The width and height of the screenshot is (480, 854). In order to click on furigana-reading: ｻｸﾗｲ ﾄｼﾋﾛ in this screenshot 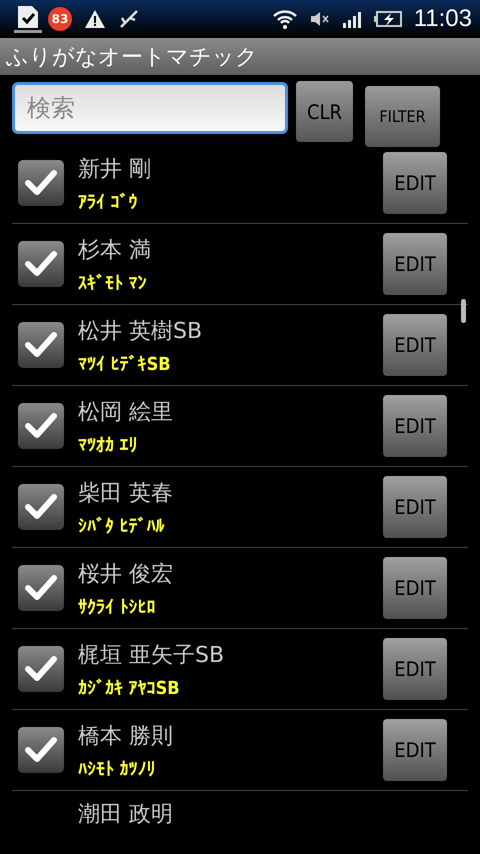, I will do `click(117, 607)`.